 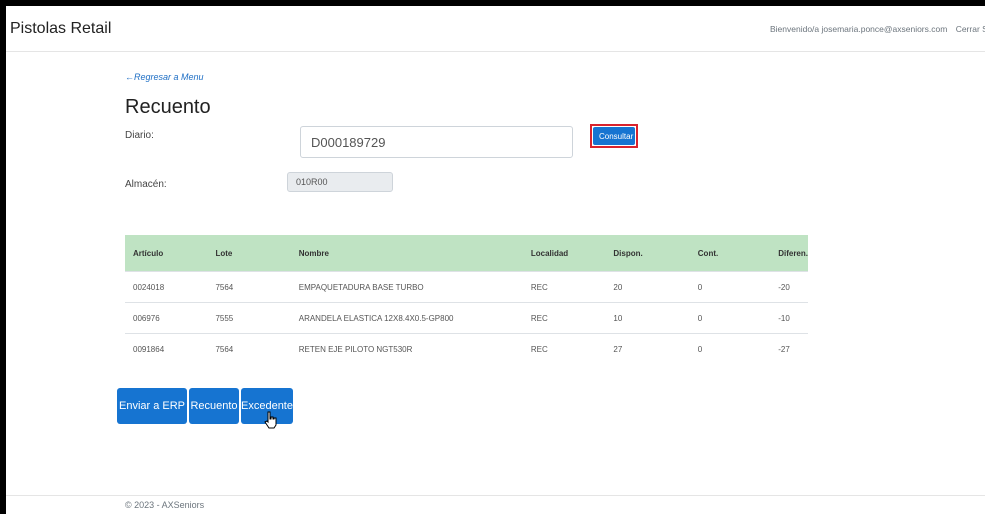 I want to click on footer-divider, so click(x=495, y=495).